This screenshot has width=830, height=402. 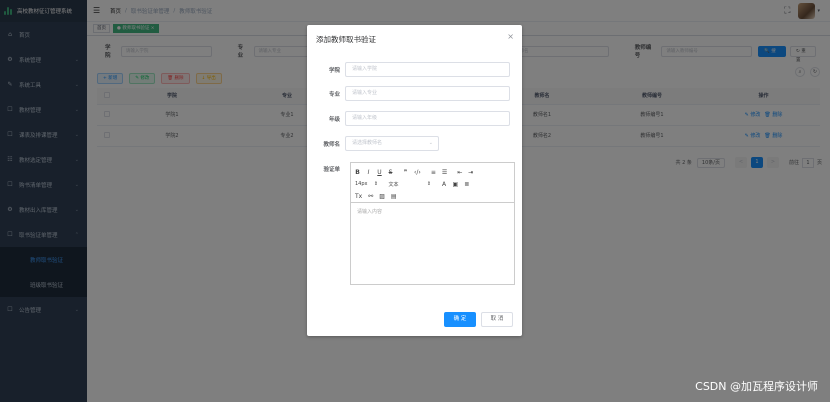 I want to click on bold-icon: B, so click(x=357, y=172).